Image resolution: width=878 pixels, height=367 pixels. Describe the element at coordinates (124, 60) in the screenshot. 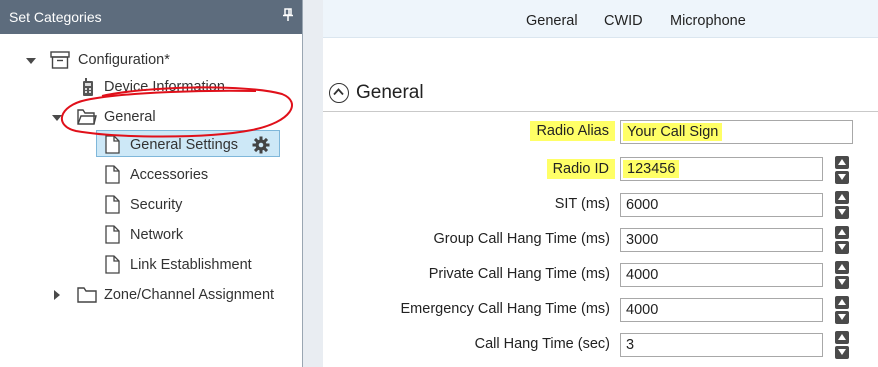

I see `tree-item-label: Configuration*` at that location.